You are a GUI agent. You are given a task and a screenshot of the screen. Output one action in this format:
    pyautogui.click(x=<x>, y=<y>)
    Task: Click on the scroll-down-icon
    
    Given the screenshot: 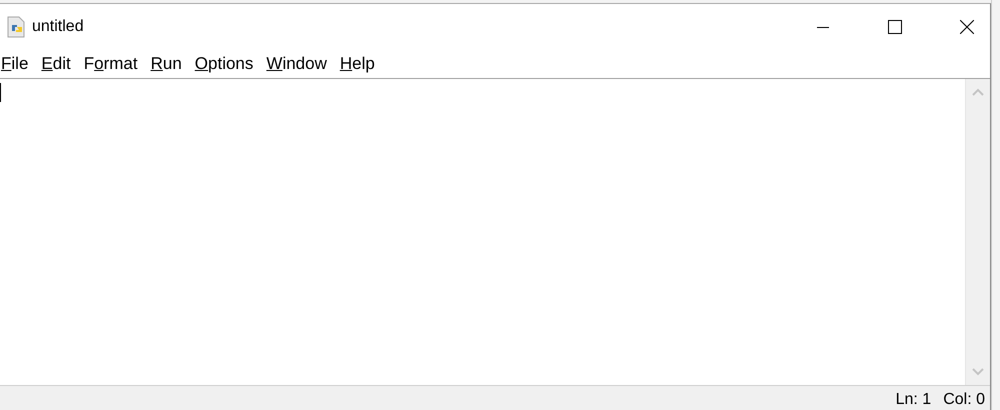 What is the action you would take?
    pyautogui.click(x=978, y=372)
    